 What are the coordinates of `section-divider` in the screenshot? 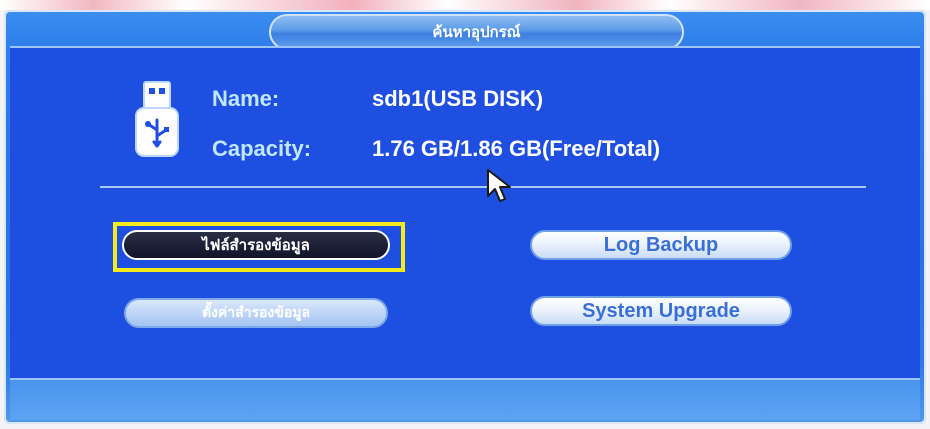 It's located at (483, 187).